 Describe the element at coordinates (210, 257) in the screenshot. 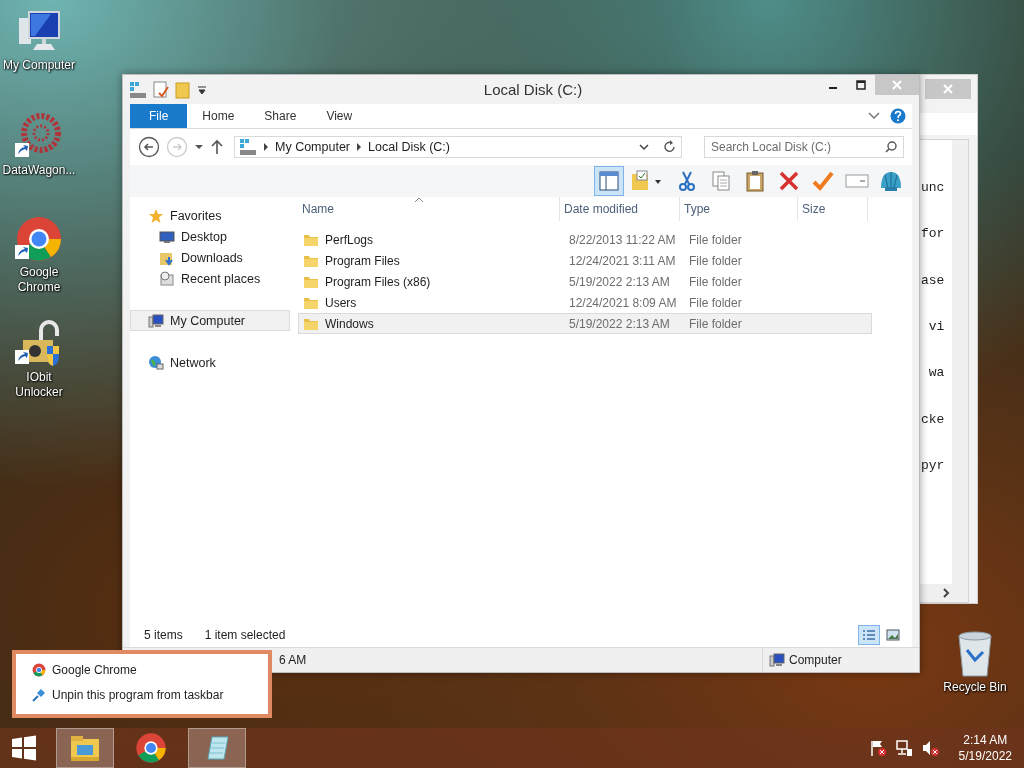

I see `nav-item: Downloads` at that location.